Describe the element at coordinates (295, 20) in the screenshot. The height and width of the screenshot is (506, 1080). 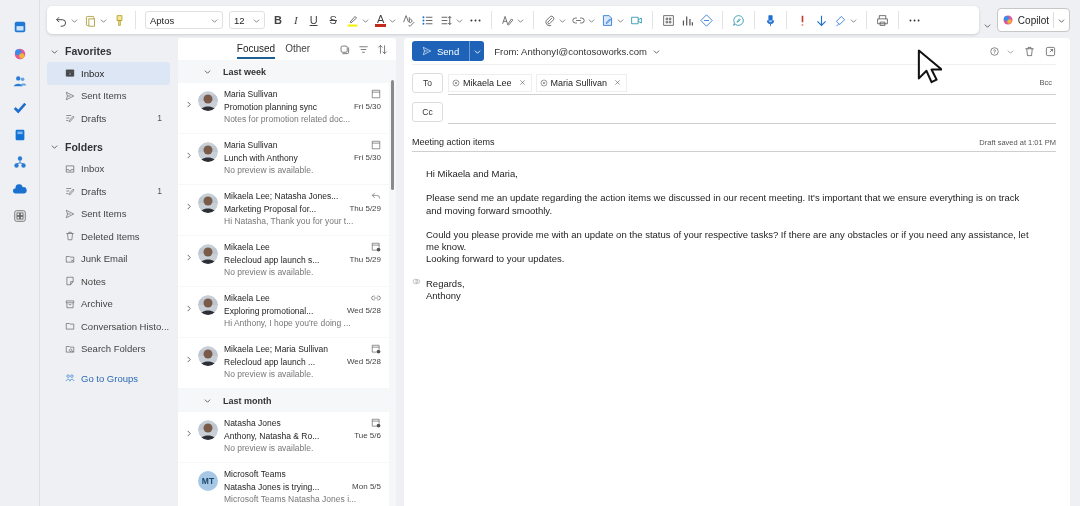
I see `italic-button: I` at that location.